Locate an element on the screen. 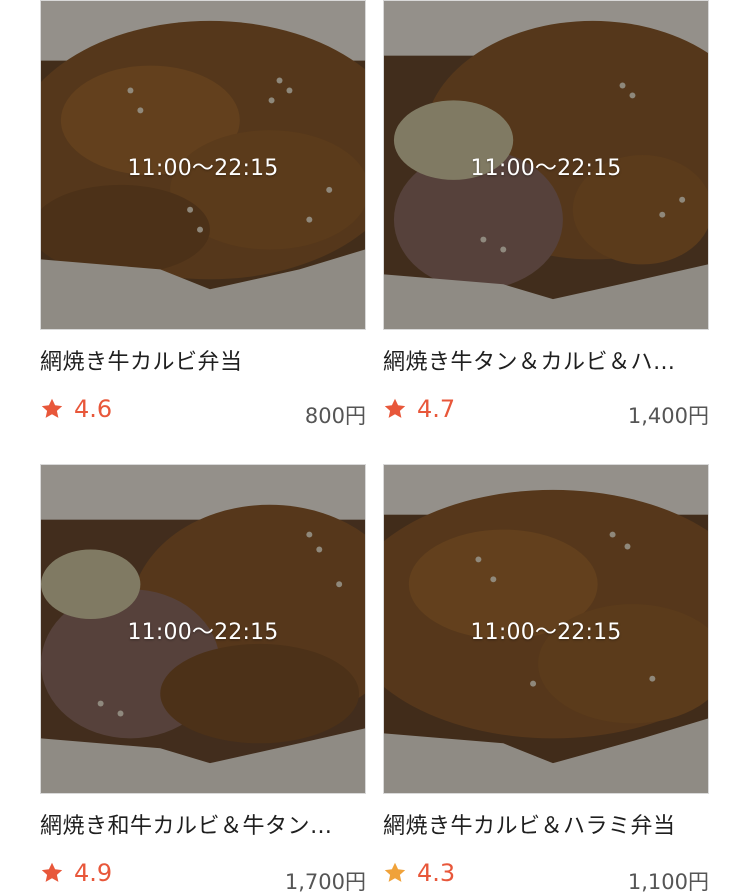  rating: 4.6 is located at coordinates (76, 409).